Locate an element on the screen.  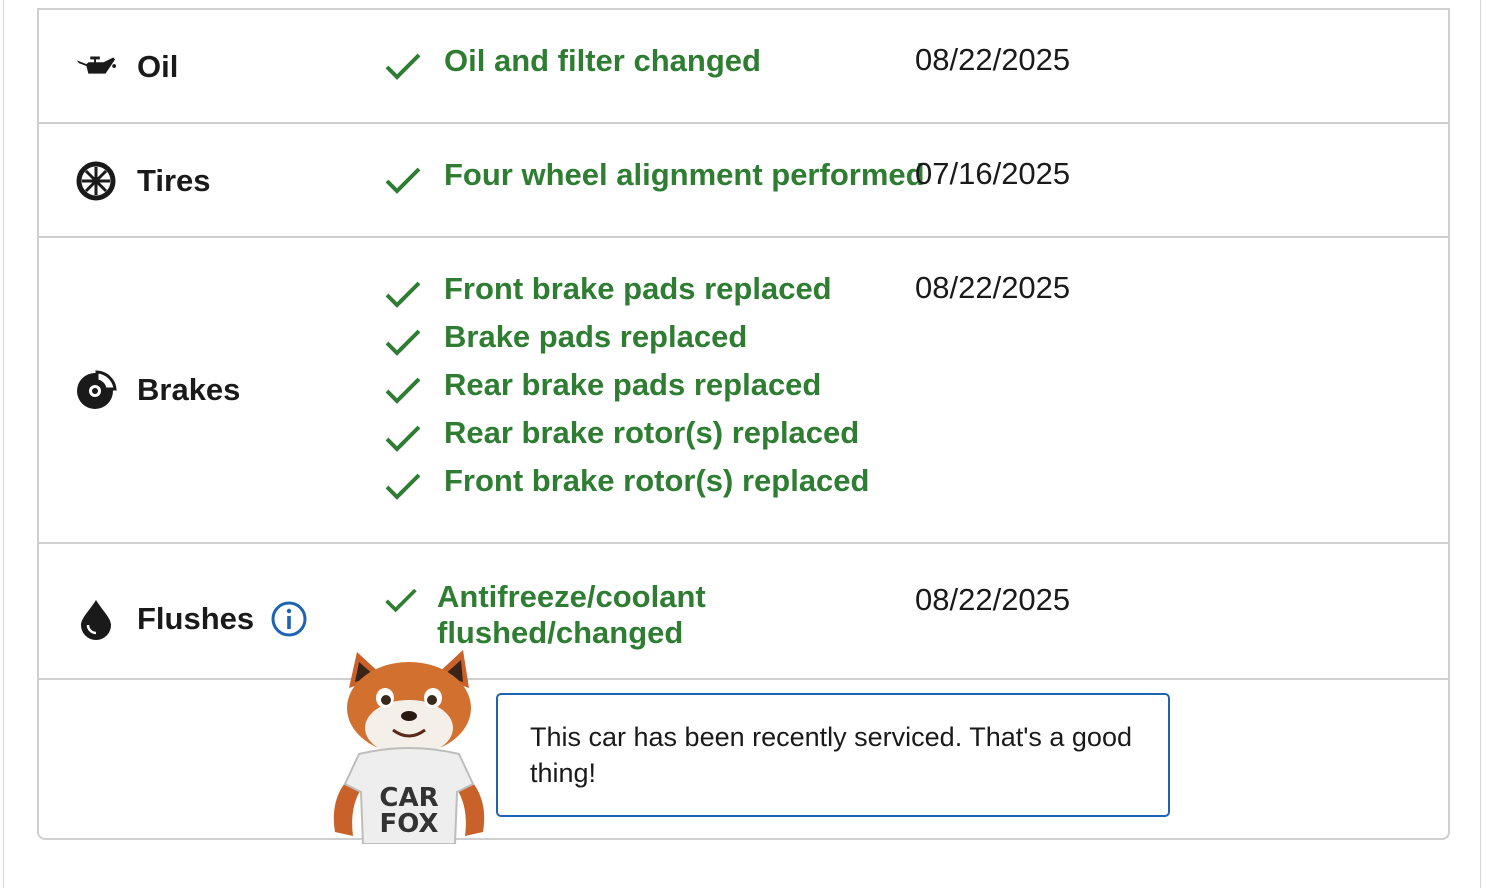
category-tires: Tires is located at coordinates (143, 181).